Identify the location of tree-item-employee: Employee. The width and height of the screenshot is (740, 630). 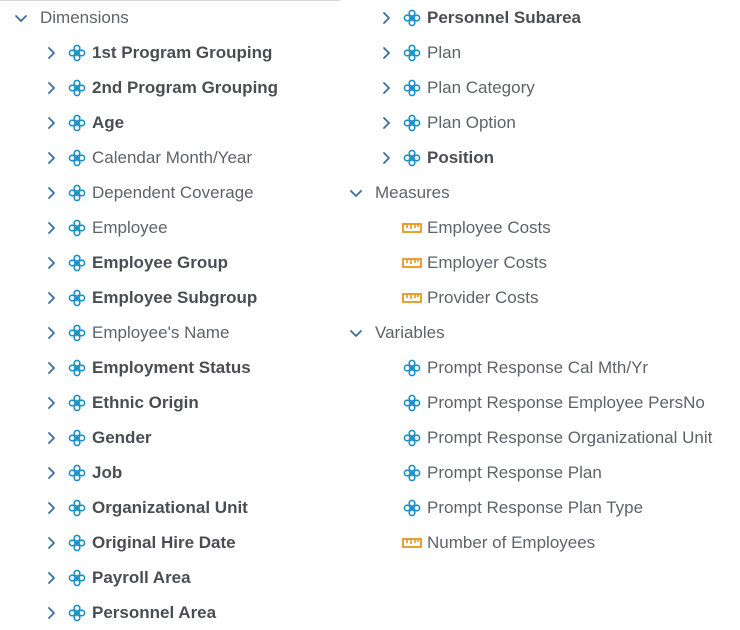
(104, 227).